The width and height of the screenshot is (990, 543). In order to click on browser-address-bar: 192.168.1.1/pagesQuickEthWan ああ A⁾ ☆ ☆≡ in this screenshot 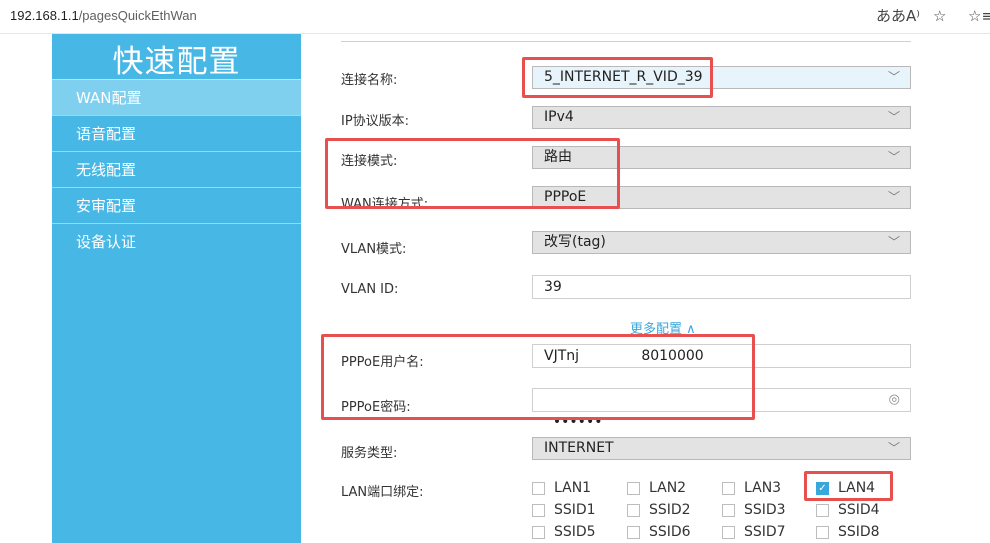, I will do `click(495, 17)`.